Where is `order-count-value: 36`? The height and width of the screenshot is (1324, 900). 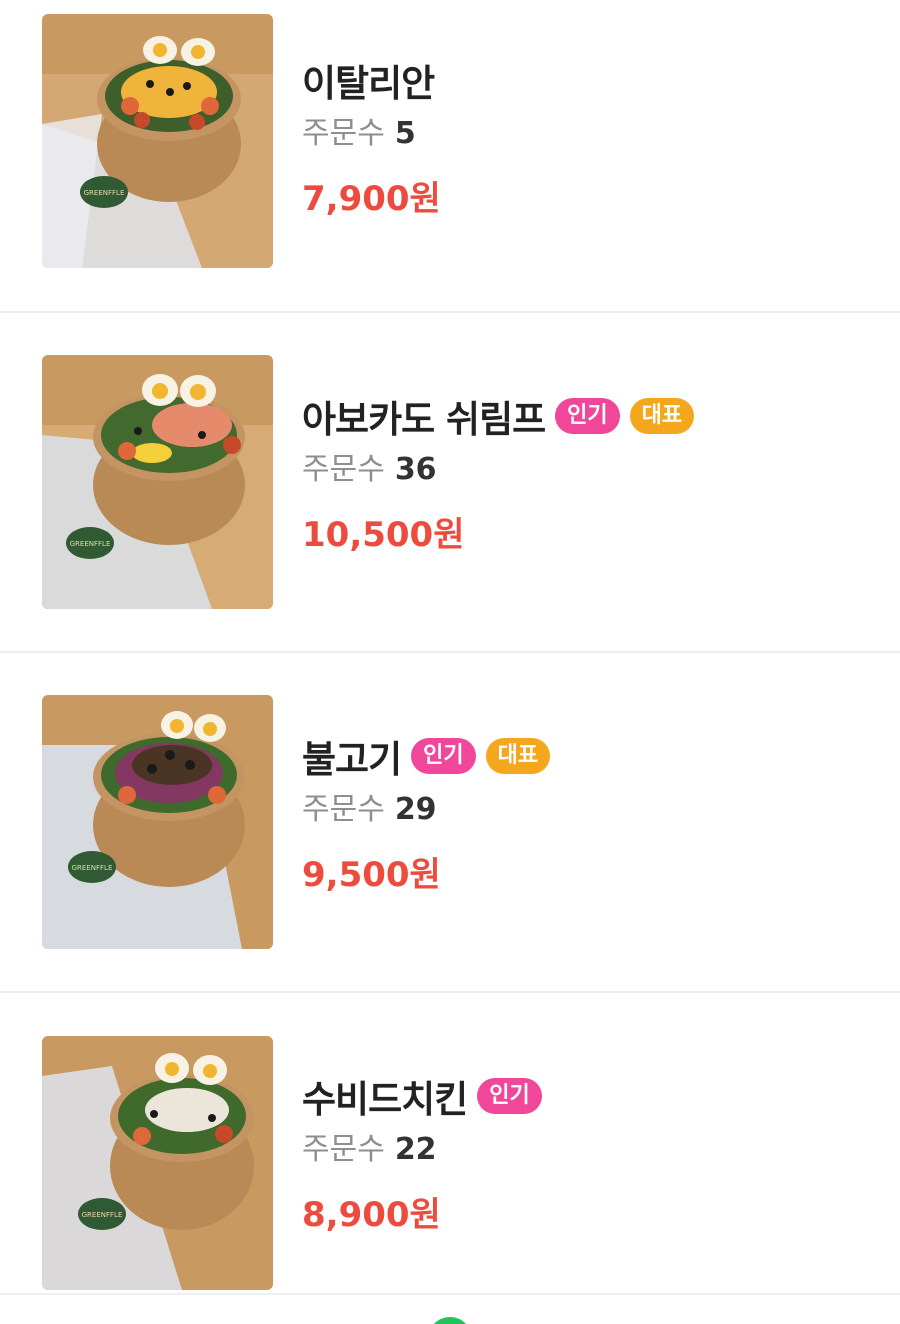
order-count-value: 36 is located at coordinates (415, 469).